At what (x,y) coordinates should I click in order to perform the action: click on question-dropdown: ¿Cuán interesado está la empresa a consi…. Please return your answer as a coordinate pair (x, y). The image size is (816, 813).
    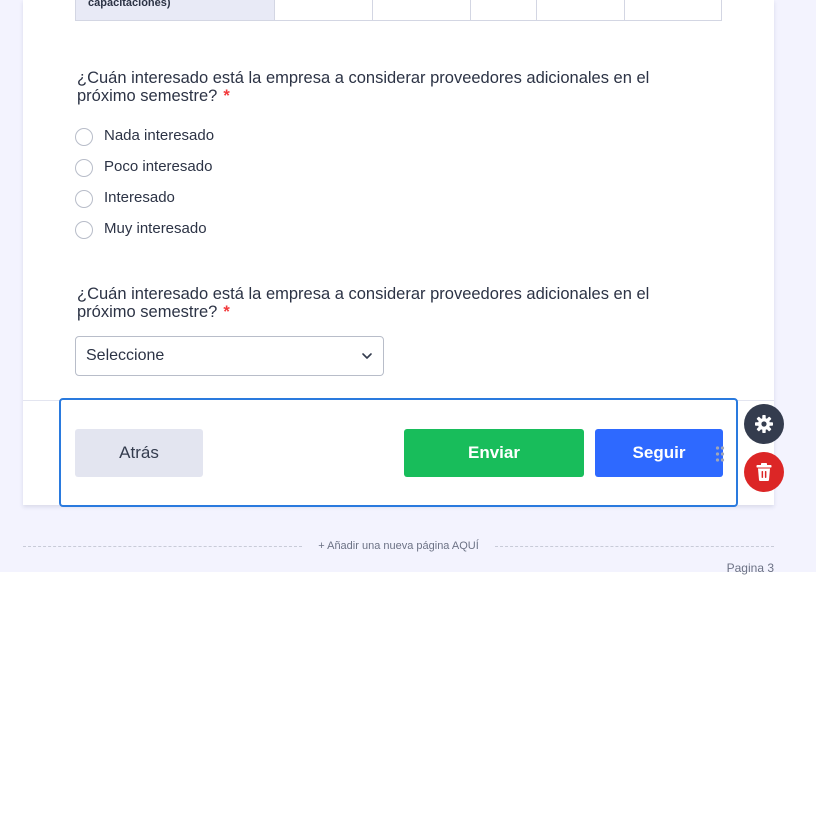
    Looking at the image, I should click on (387, 303).